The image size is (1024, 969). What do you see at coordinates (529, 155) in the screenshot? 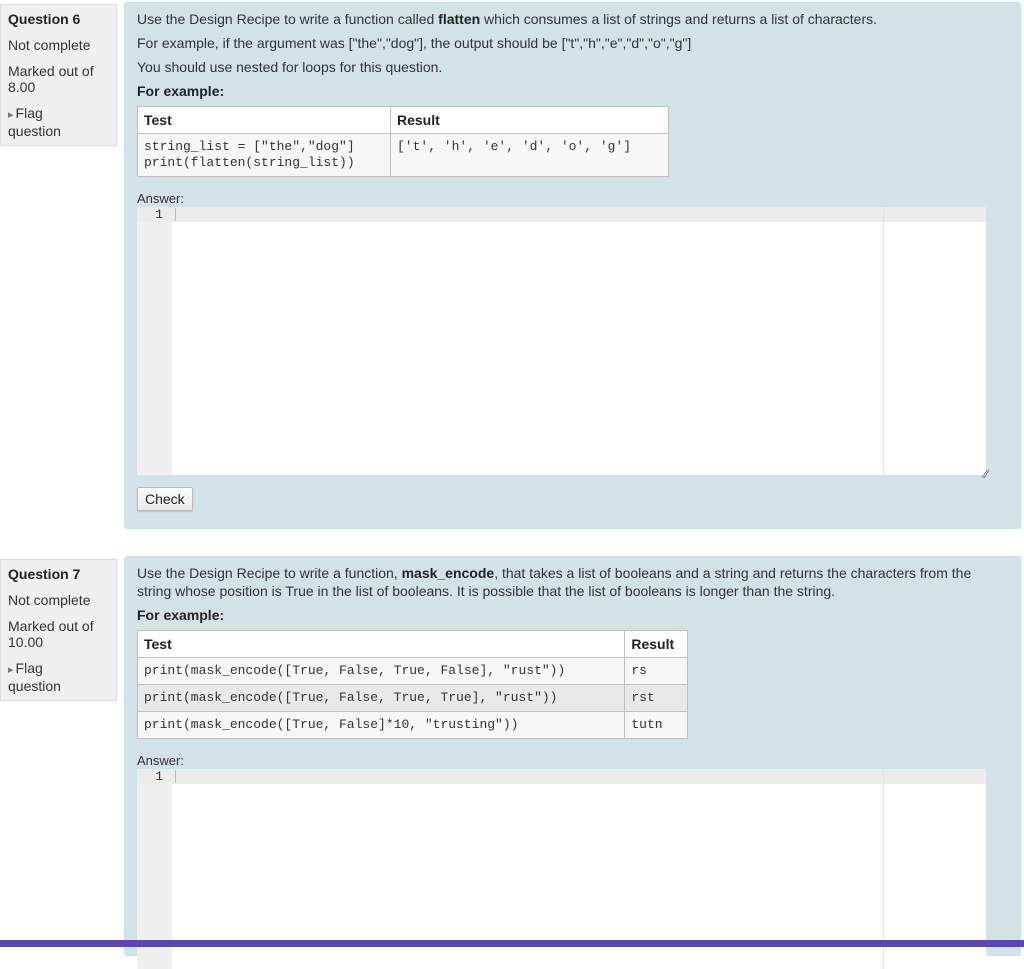
I see `result-cell: ['t', 'h', 'e', 'd', 'o', 'g']` at bounding box center [529, 155].